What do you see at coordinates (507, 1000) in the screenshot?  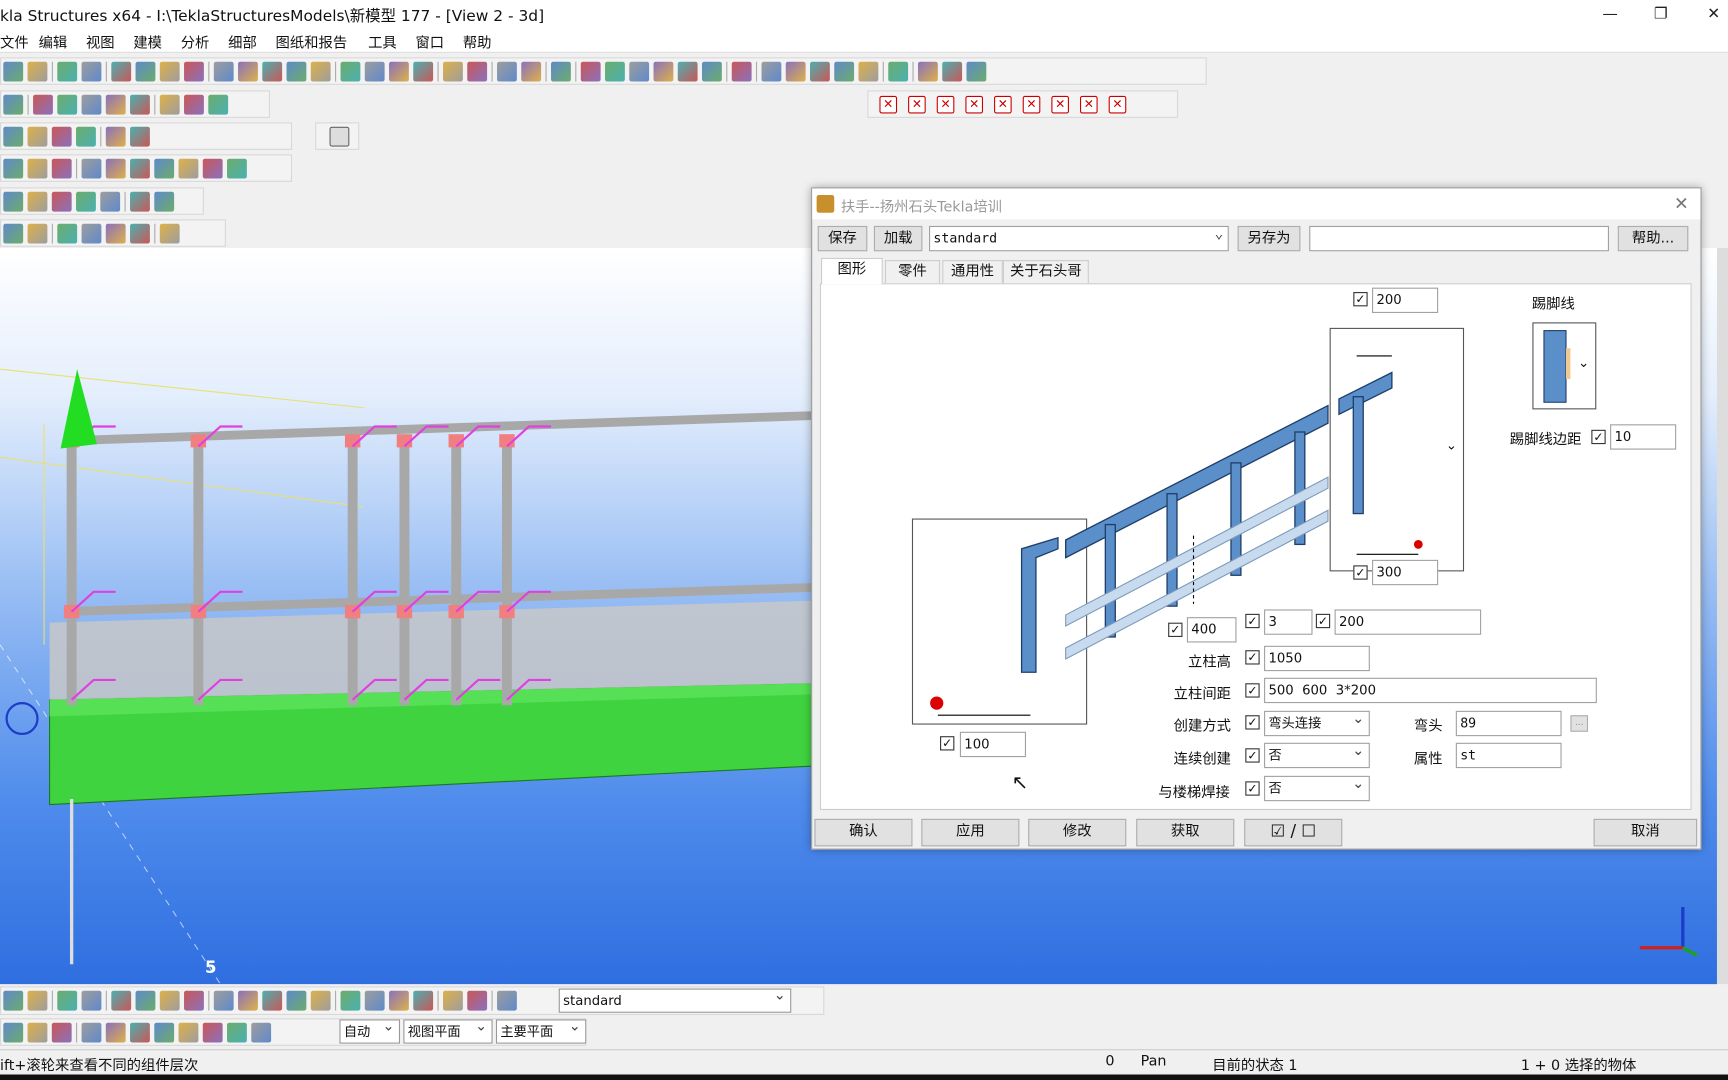 I see `grid-icon` at bounding box center [507, 1000].